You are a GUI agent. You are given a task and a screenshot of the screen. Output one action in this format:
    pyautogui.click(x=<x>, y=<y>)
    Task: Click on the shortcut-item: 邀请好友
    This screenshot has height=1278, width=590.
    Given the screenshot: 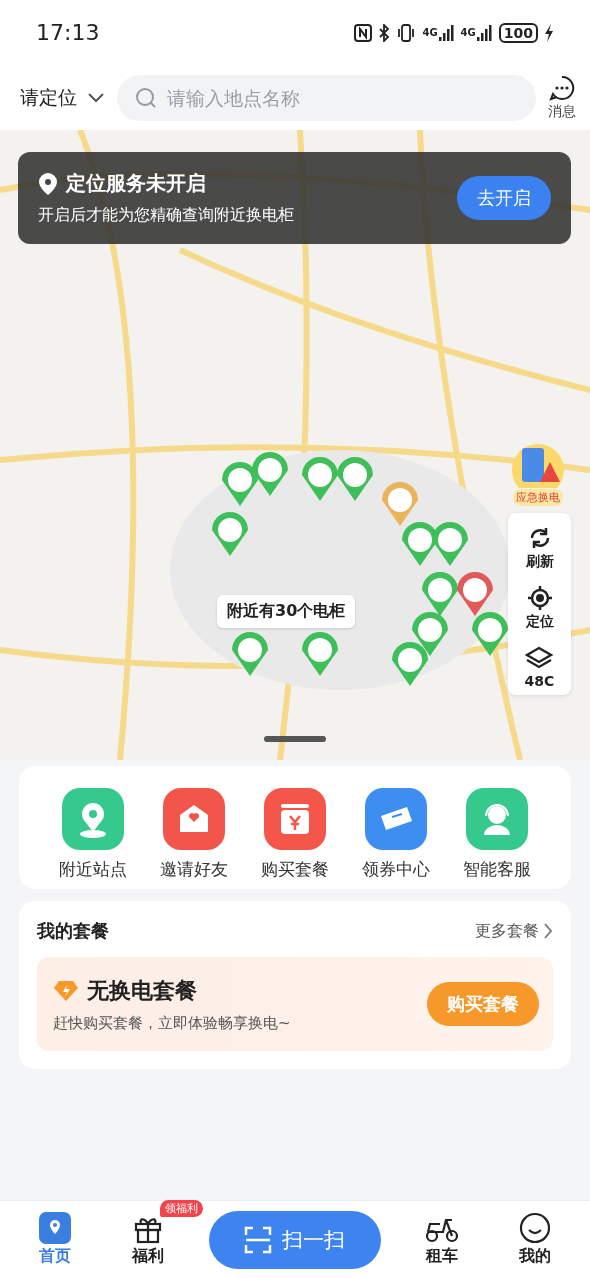 What is the action you would take?
    pyautogui.click(x=194, y=834)
    